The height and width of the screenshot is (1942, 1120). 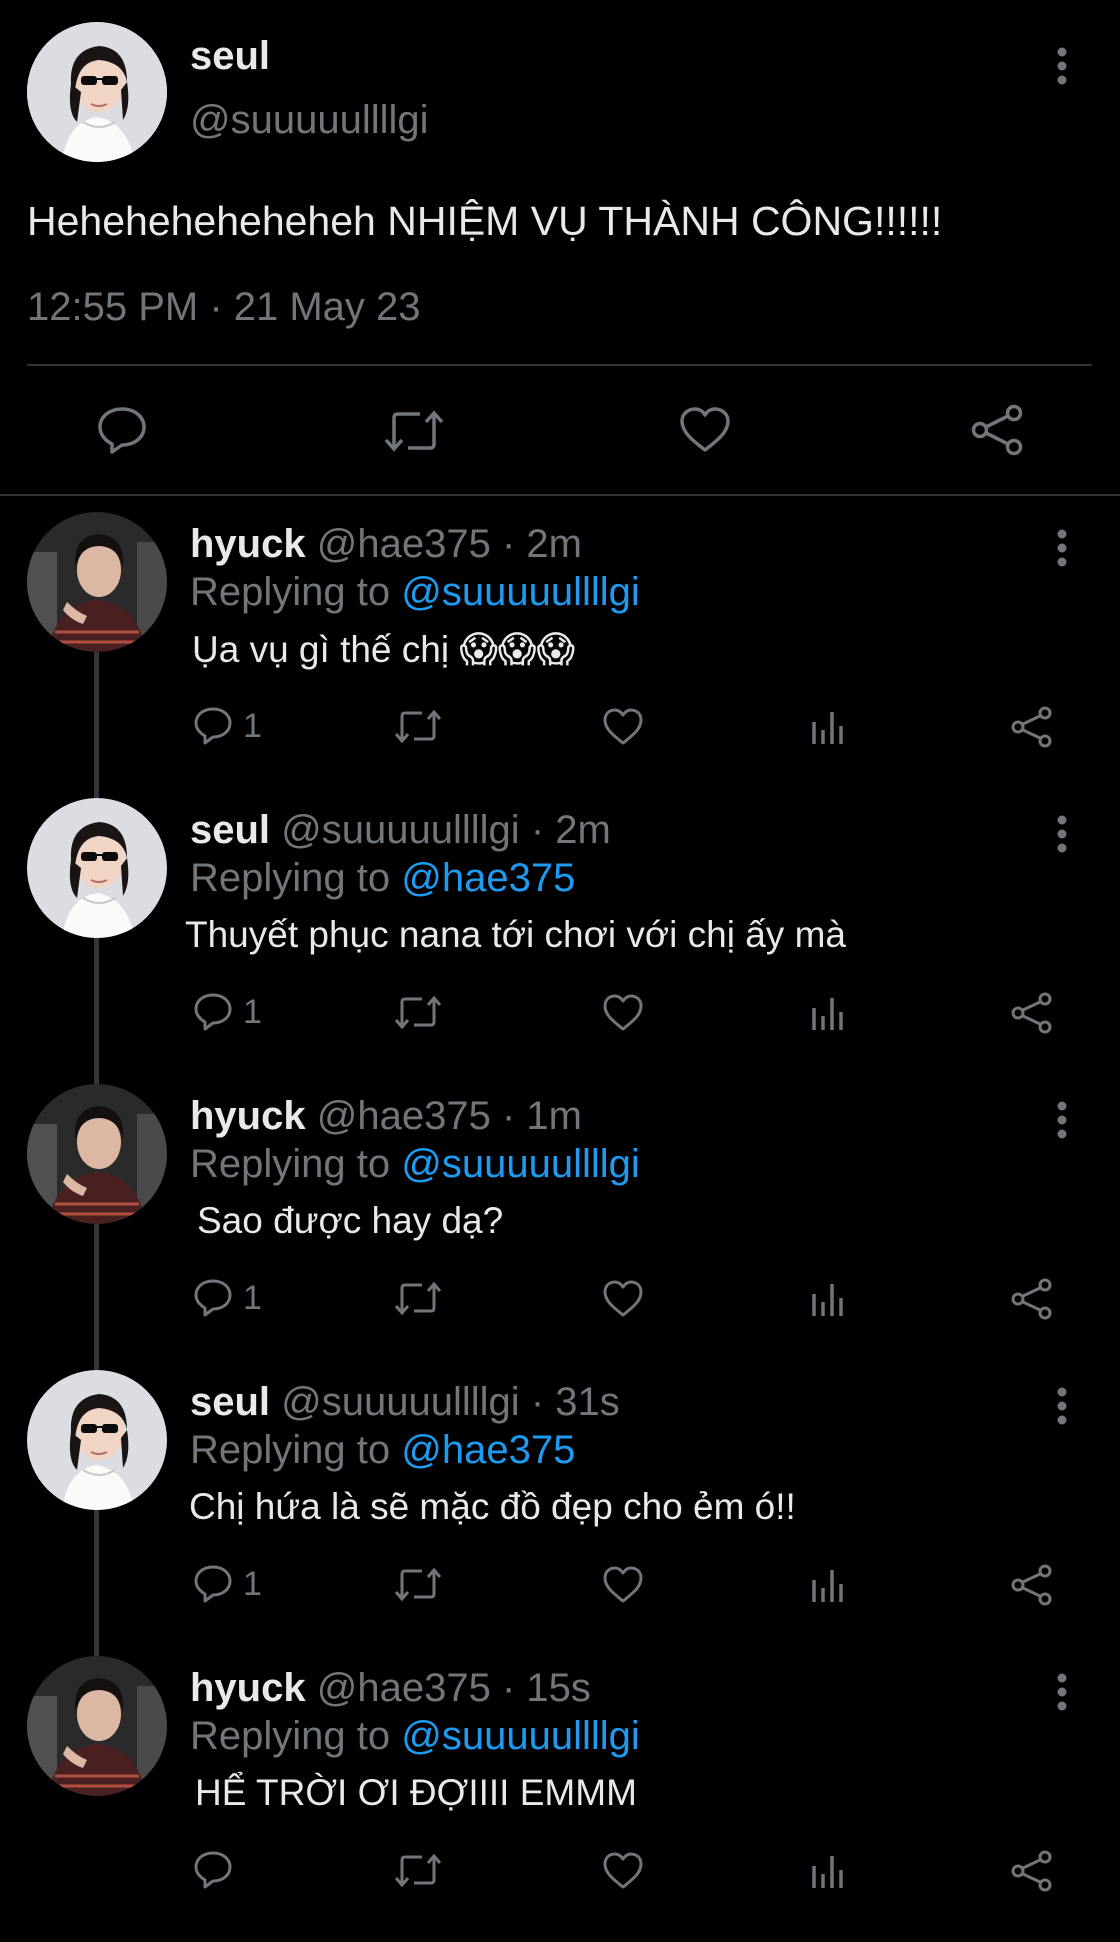 What do you see at coordinates (575, 1402) in the screenshot?
I see `reply-time: · 31s` at bounding box center [575, 1402].